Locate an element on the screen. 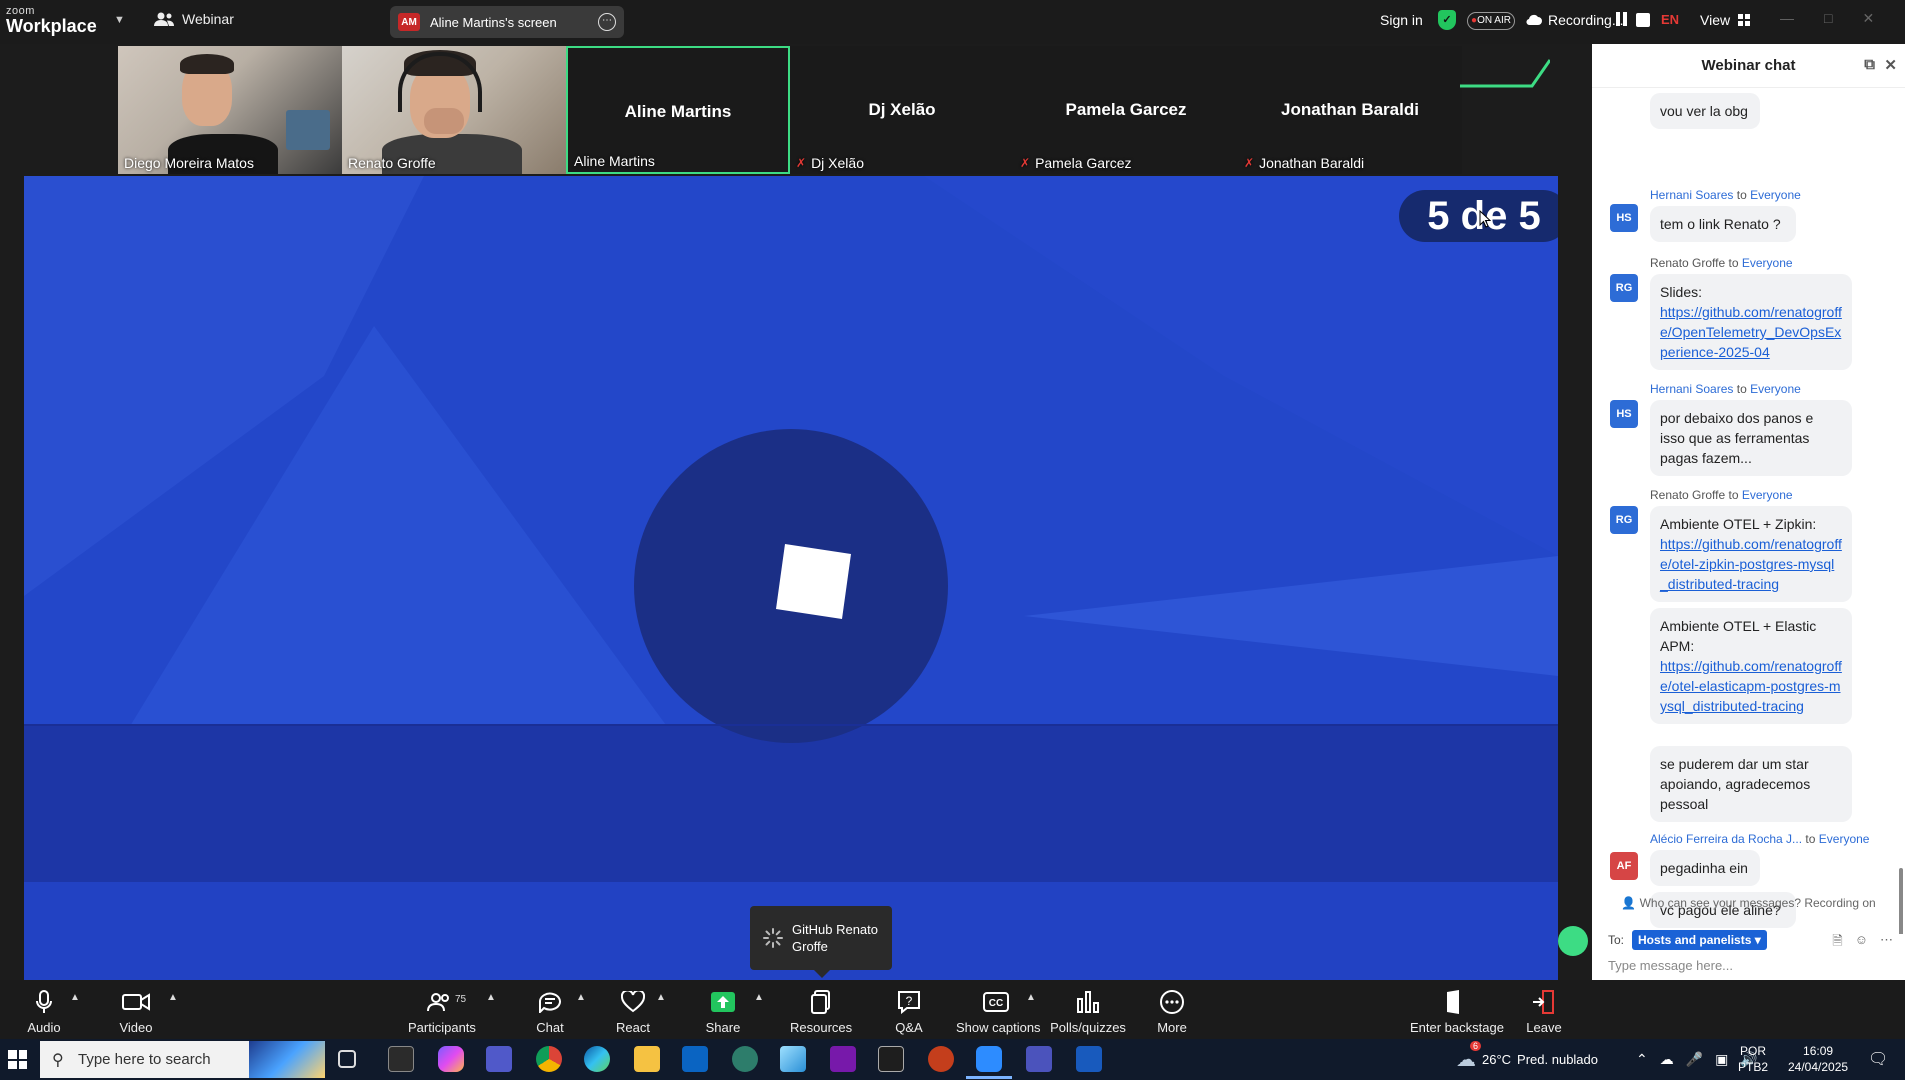 This screenshot has width=1905, height=1080. microphone-icon is located at coordinates (44, 1001).